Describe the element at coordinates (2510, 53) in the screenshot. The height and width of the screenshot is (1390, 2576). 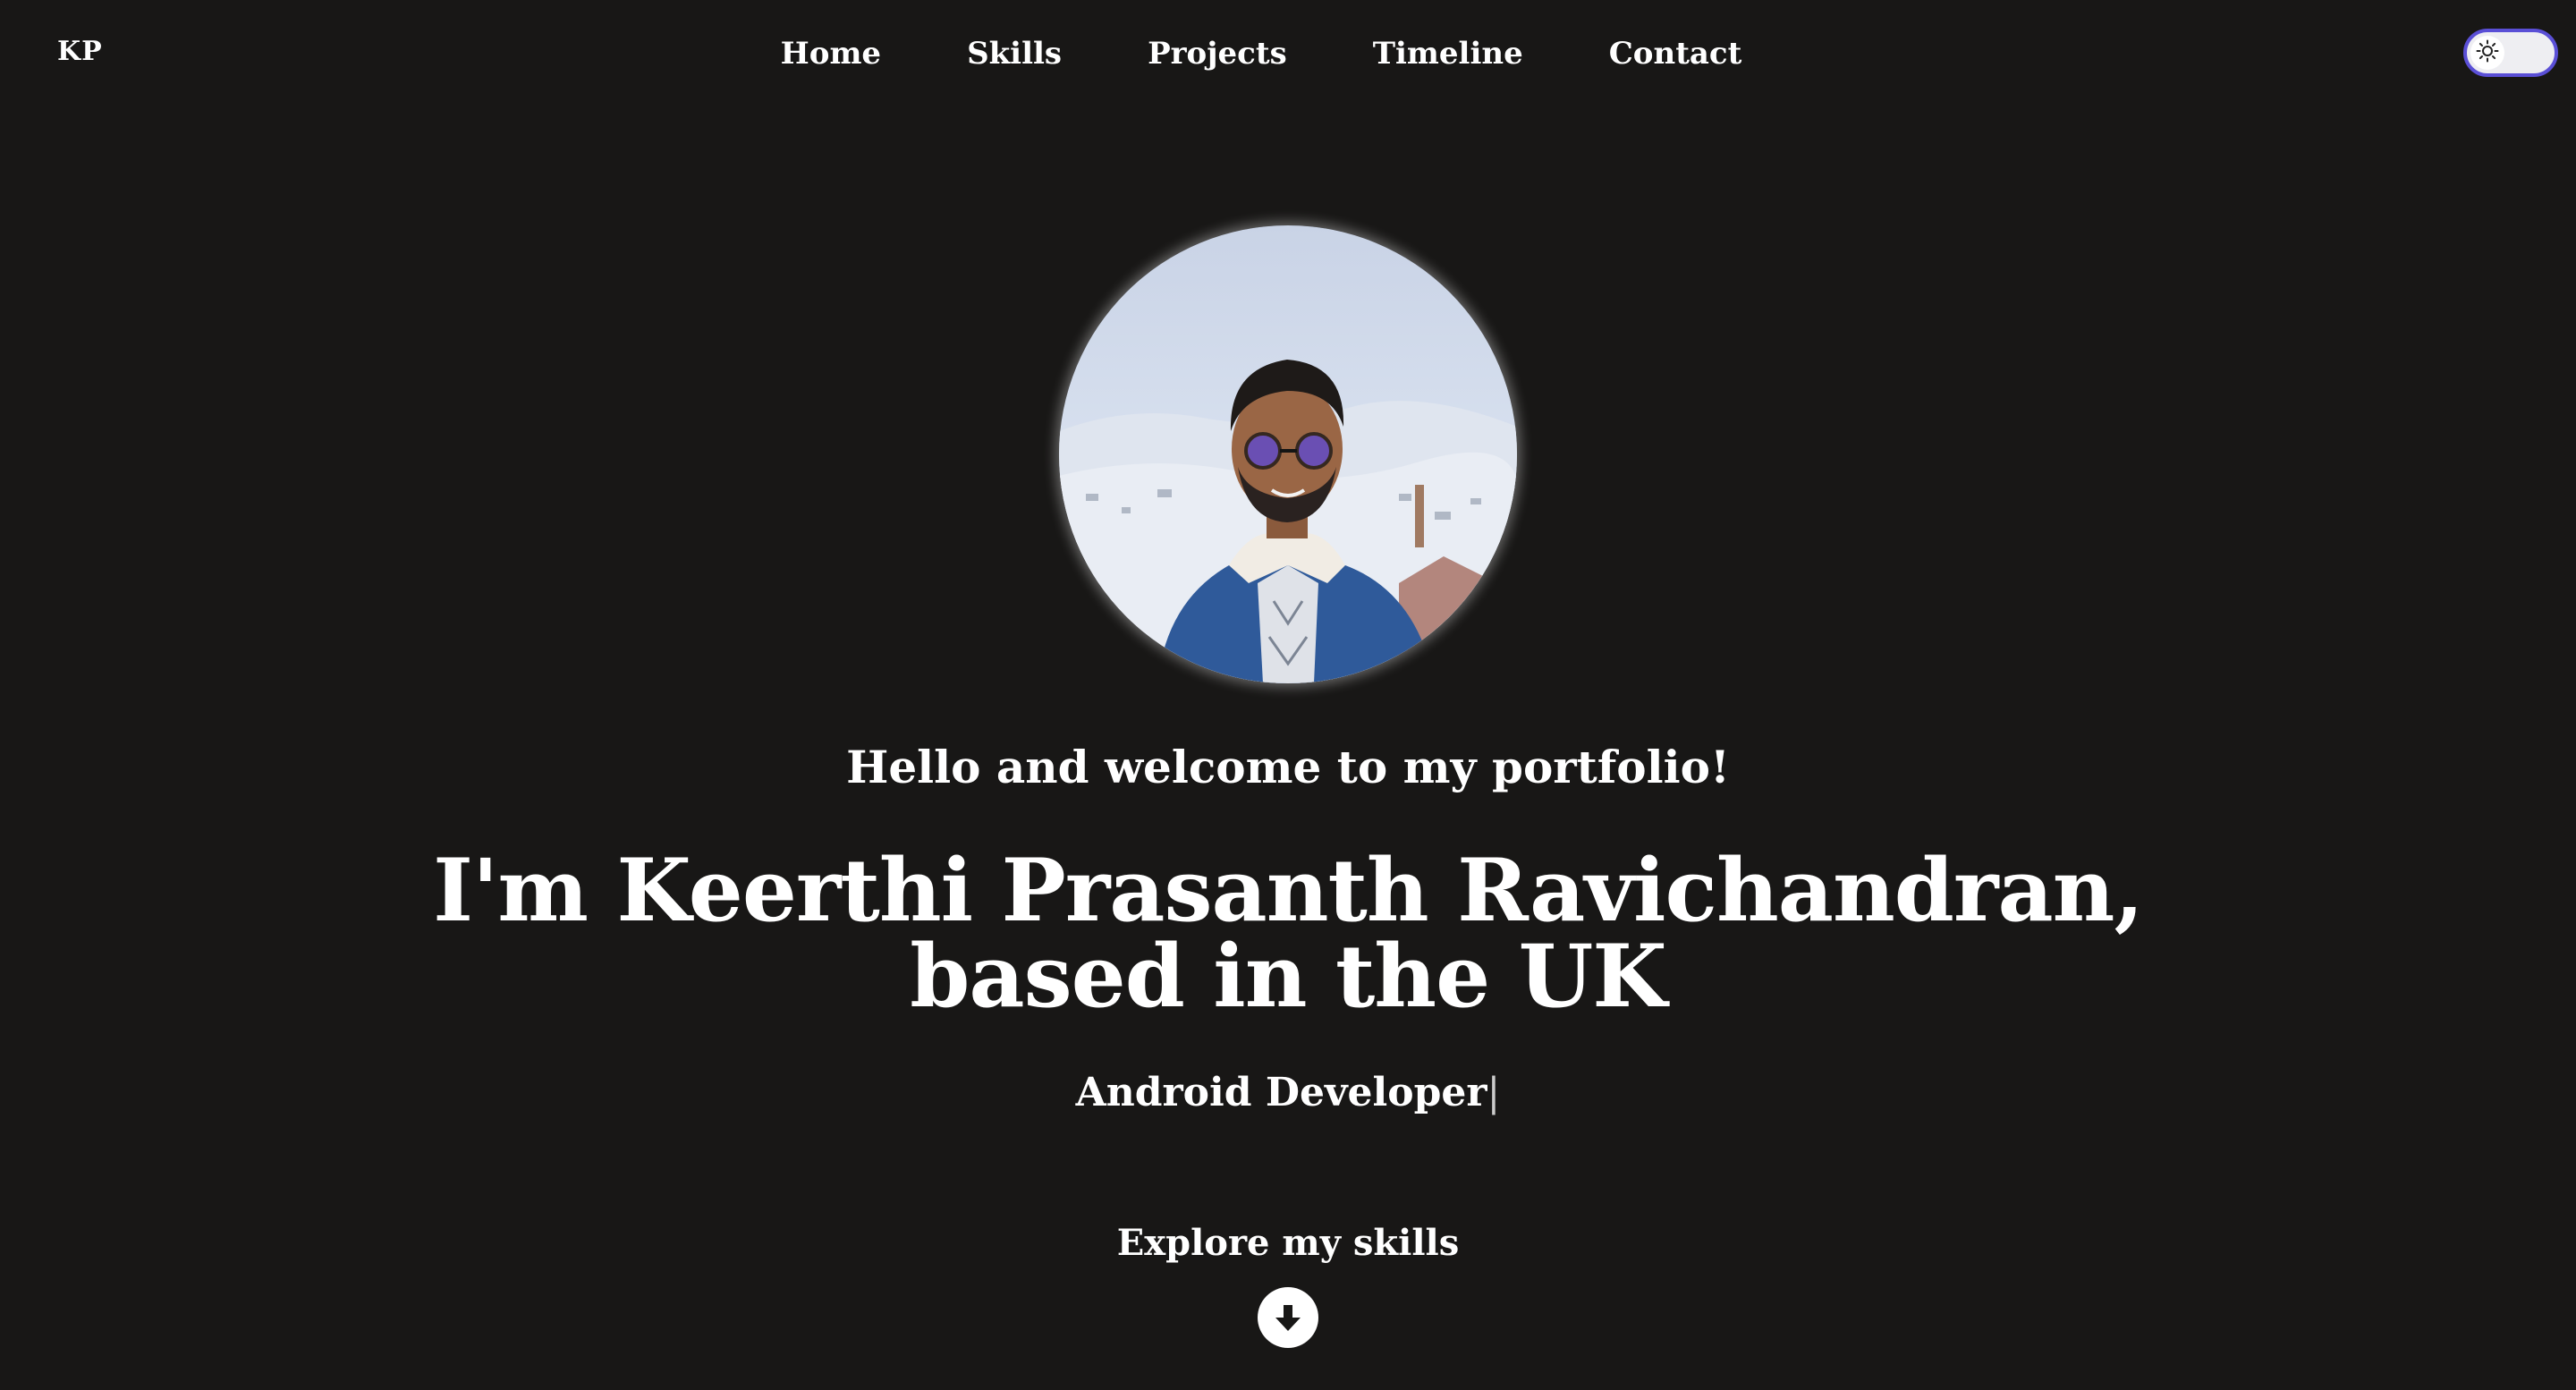
I see `theme-toggle` at that location.